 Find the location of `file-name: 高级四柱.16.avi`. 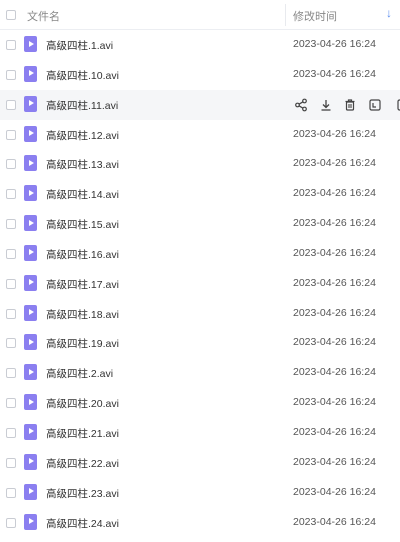

file-name: 高级四柱.16.avi is located at coordinates (82, 254).